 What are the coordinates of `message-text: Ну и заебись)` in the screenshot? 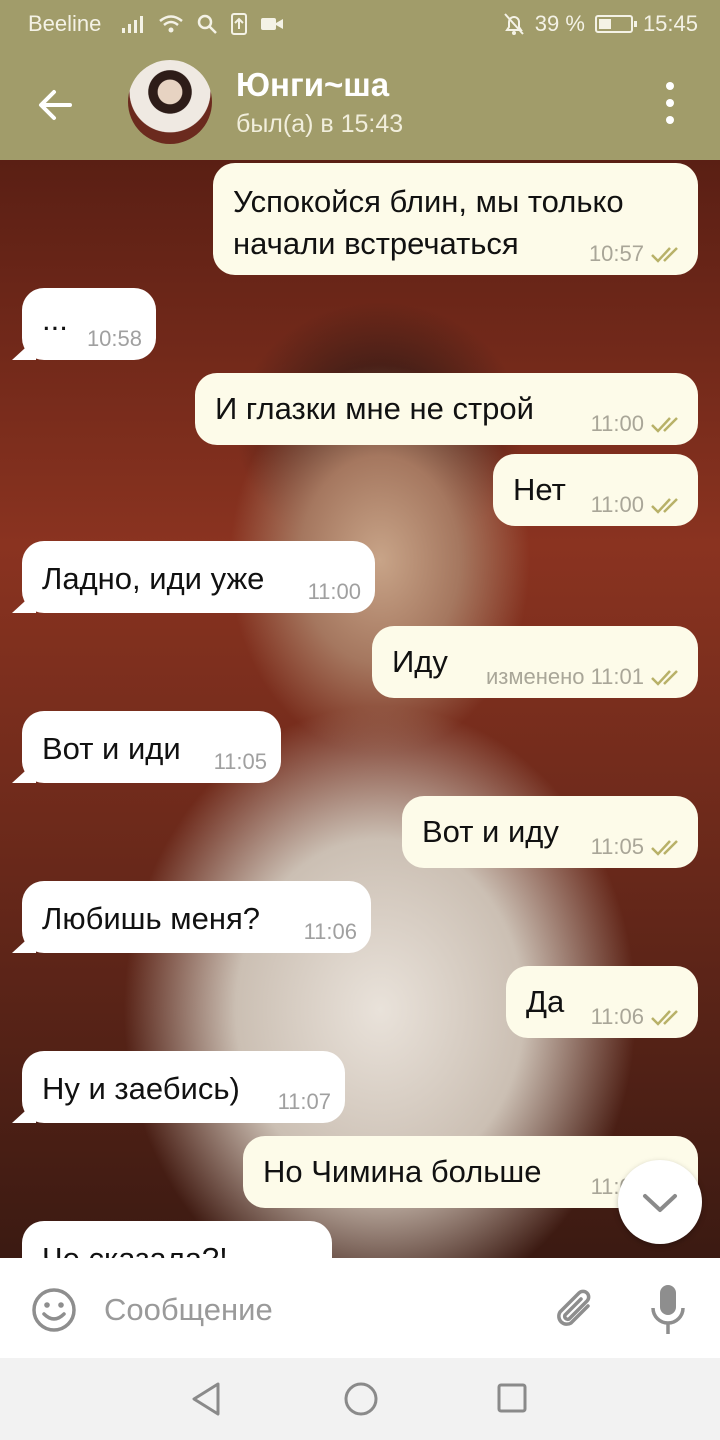 It's located at (141, 1088).